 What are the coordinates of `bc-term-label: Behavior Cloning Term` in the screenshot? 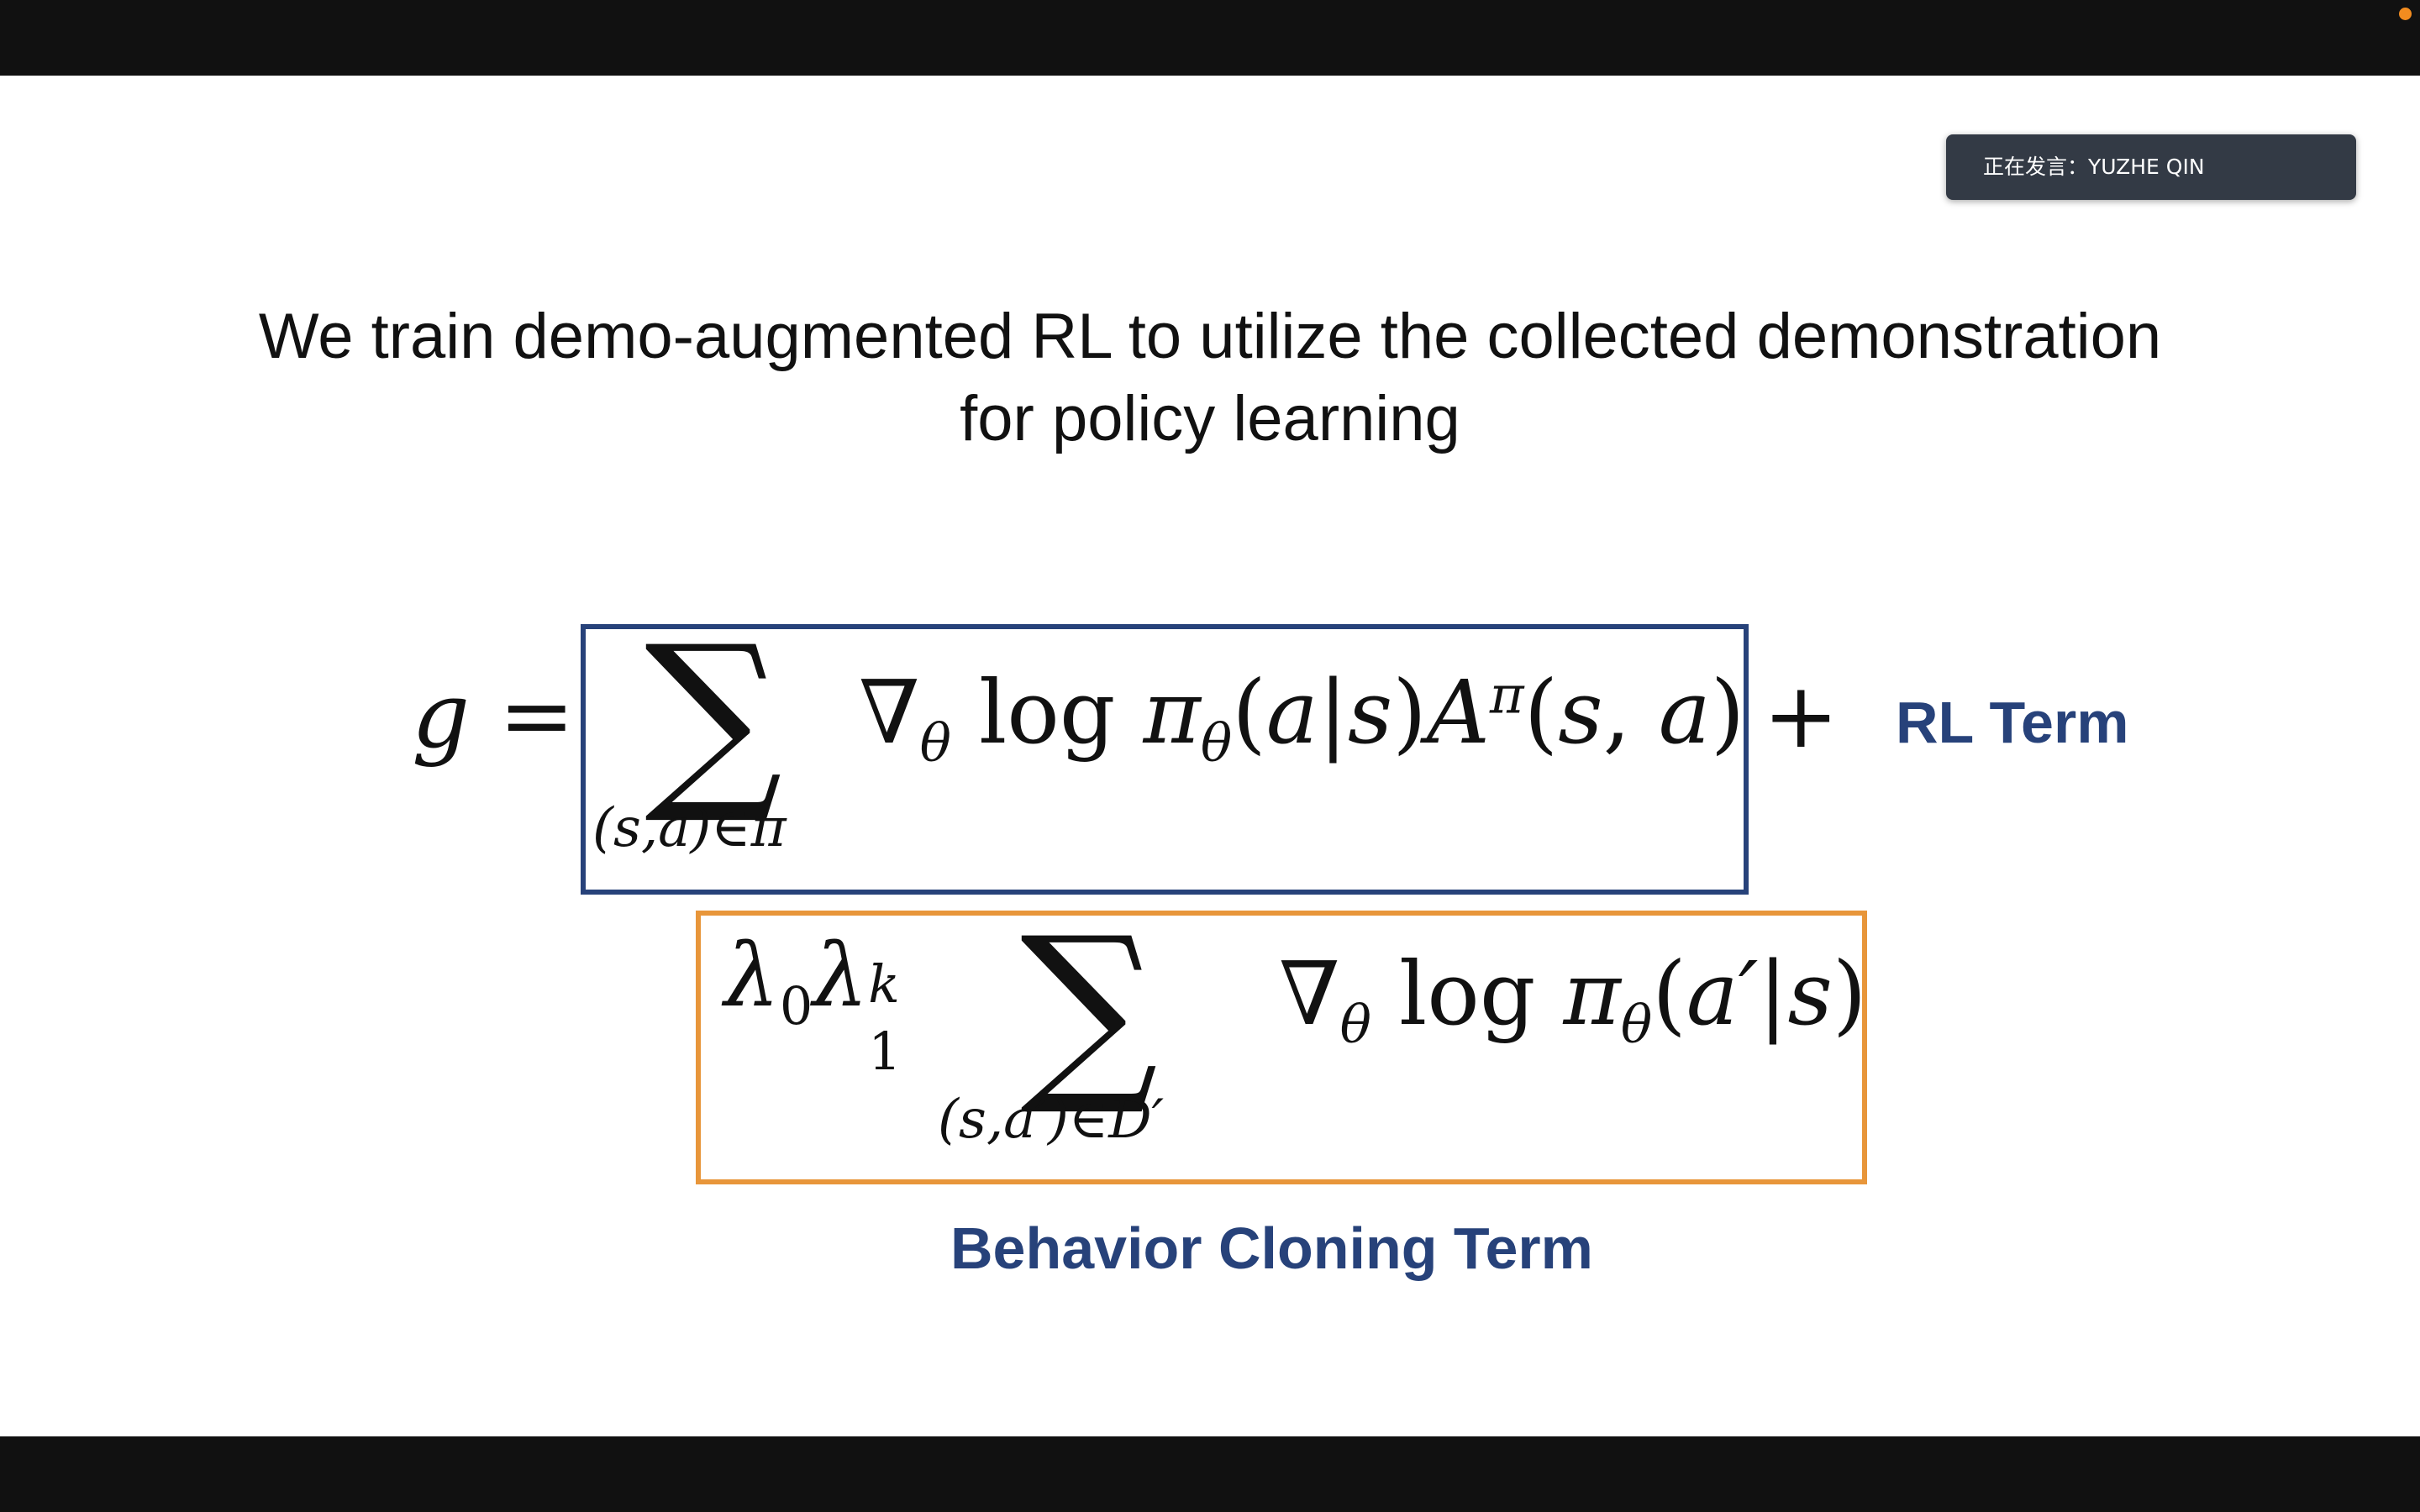 It's located at (1271, 1248).